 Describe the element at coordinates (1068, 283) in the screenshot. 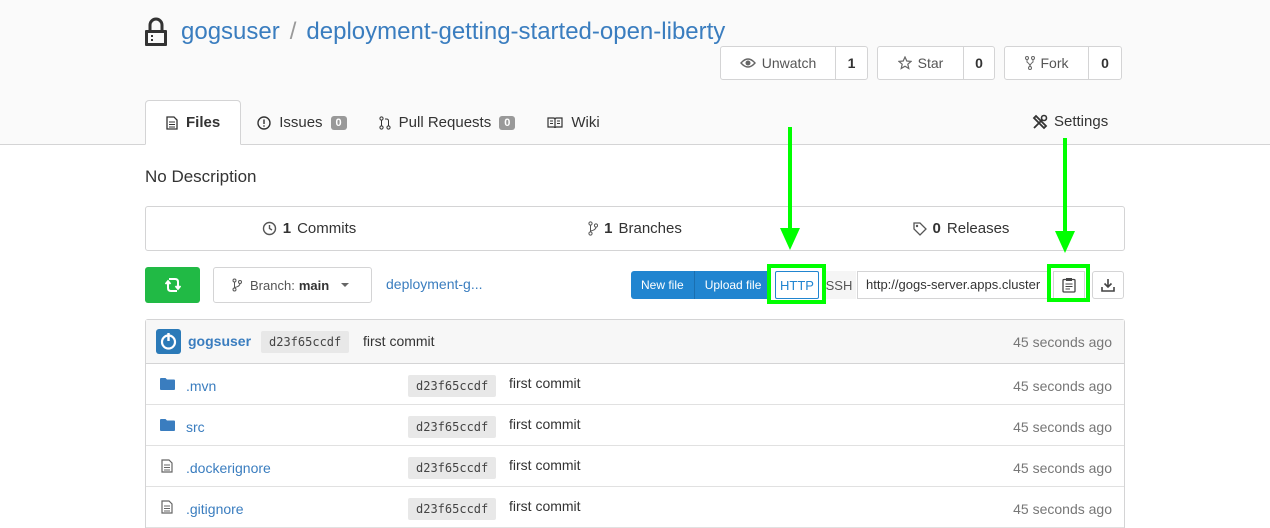

I see `annotation-box-copy` at that location.